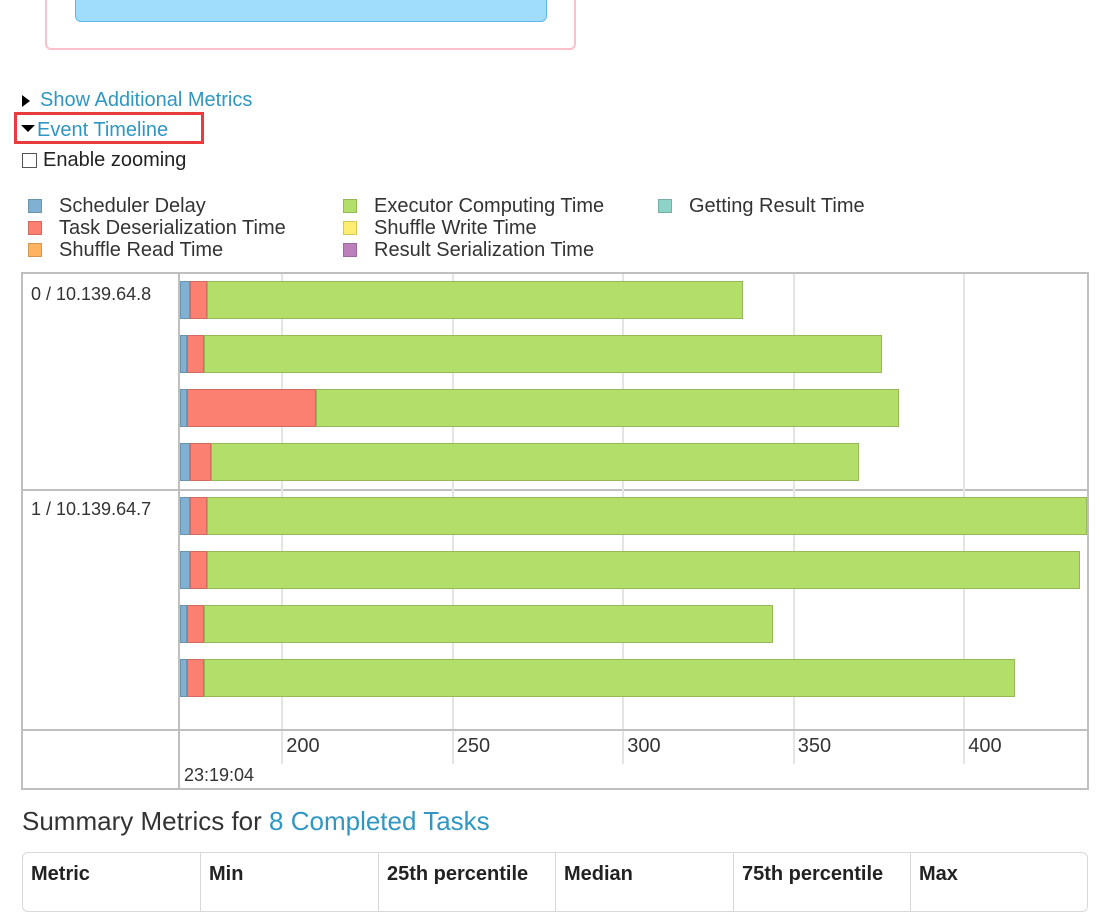 This screenshot has width=1104, height=912. I want to click on summary-title-prefix: Summary Metrics for, so click(146, 821).